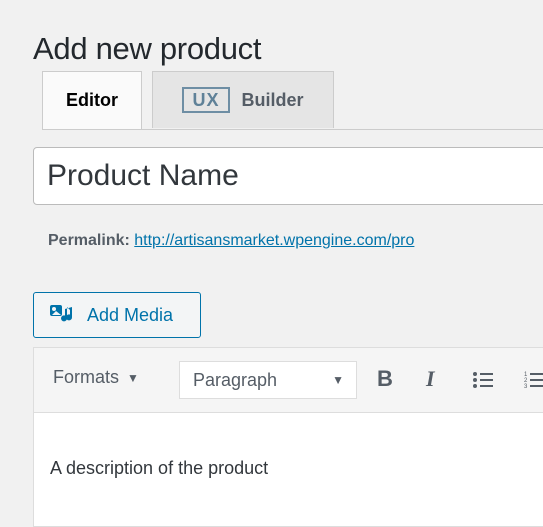 Image resolution: width=543 pixels, height=527 pixels. What do you see at coordinates (272, 99) in the screenshot?
I see `tab-ux-builder-label: Builder` at bounding box center [272, 99].